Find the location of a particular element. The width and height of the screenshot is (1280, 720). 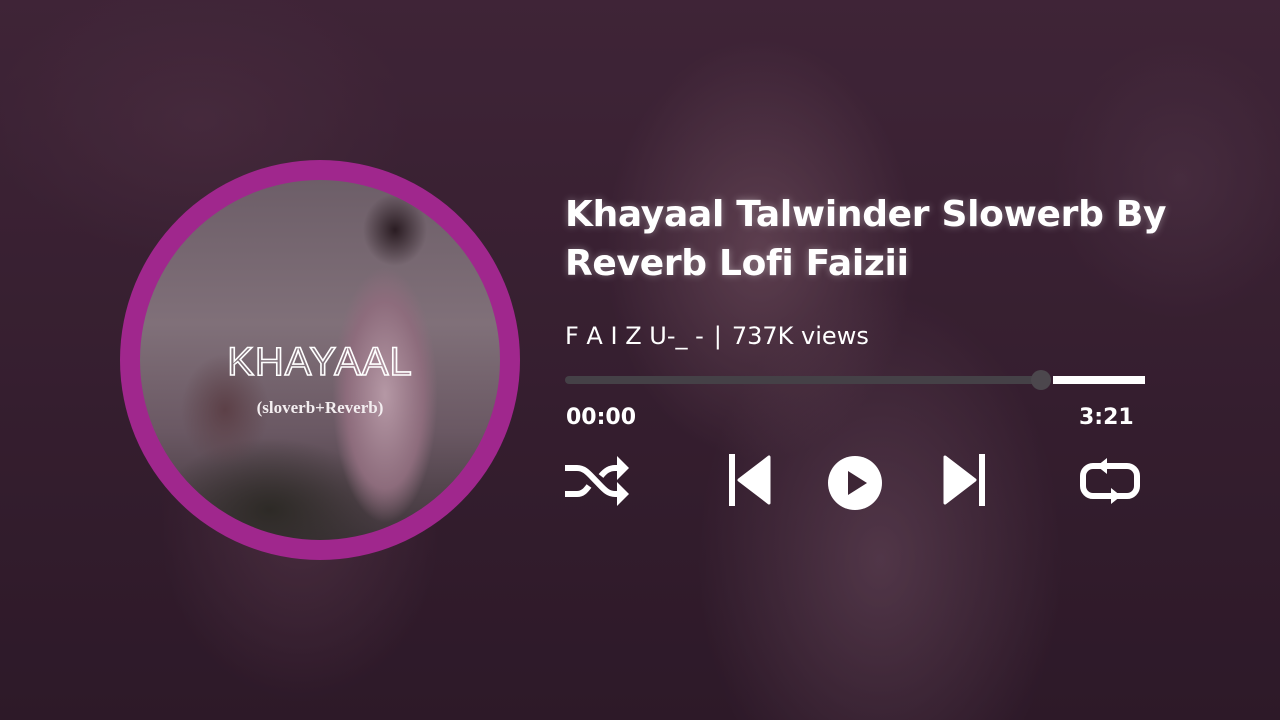

repeat-icon is located at coordinates (1110, 481).